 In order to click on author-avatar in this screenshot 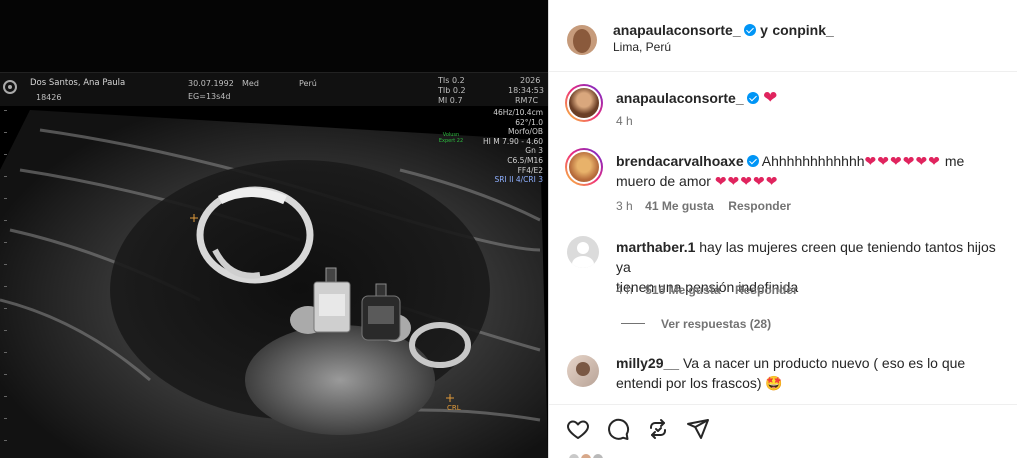, I will do `click(582, 40)`.